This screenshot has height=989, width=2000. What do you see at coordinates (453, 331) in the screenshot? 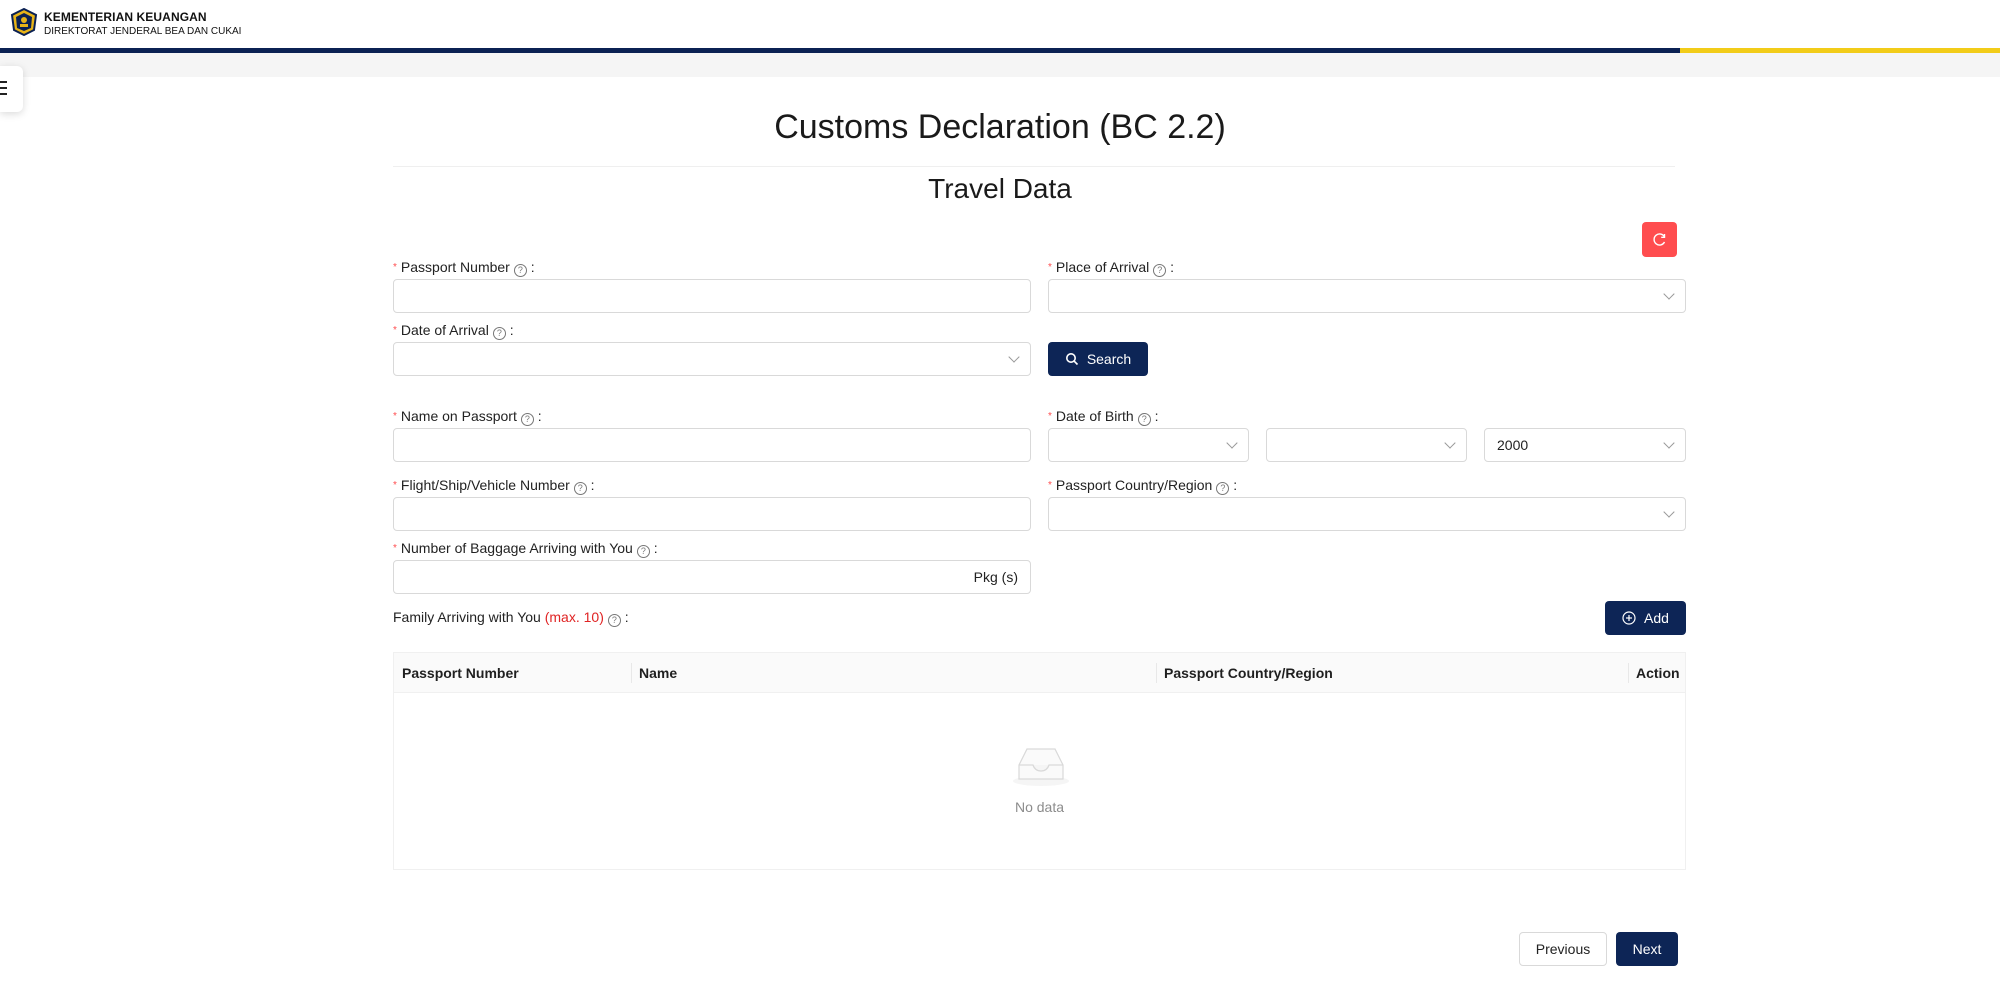
I see `date-of-arrival-label: * Date of Arrival? :` at bounding box center [453, 331].